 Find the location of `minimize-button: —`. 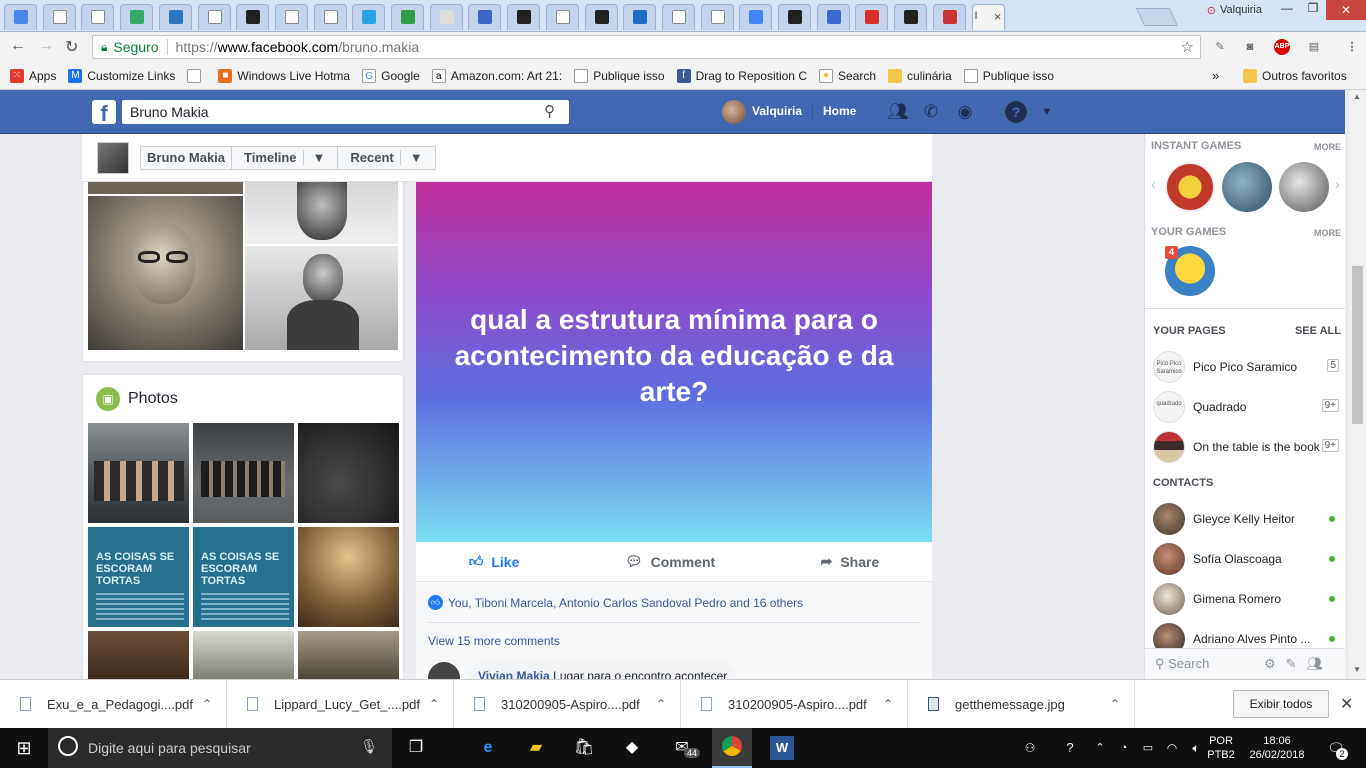

minimize-button: — is located at coordinates (1287, 10).